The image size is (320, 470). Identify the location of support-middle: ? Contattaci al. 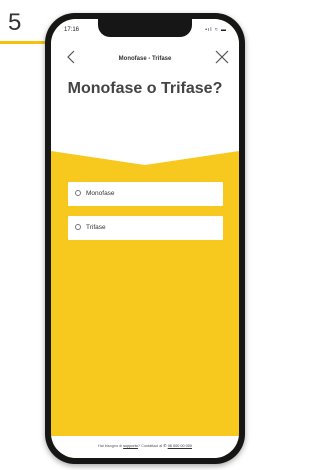
(150, 446).